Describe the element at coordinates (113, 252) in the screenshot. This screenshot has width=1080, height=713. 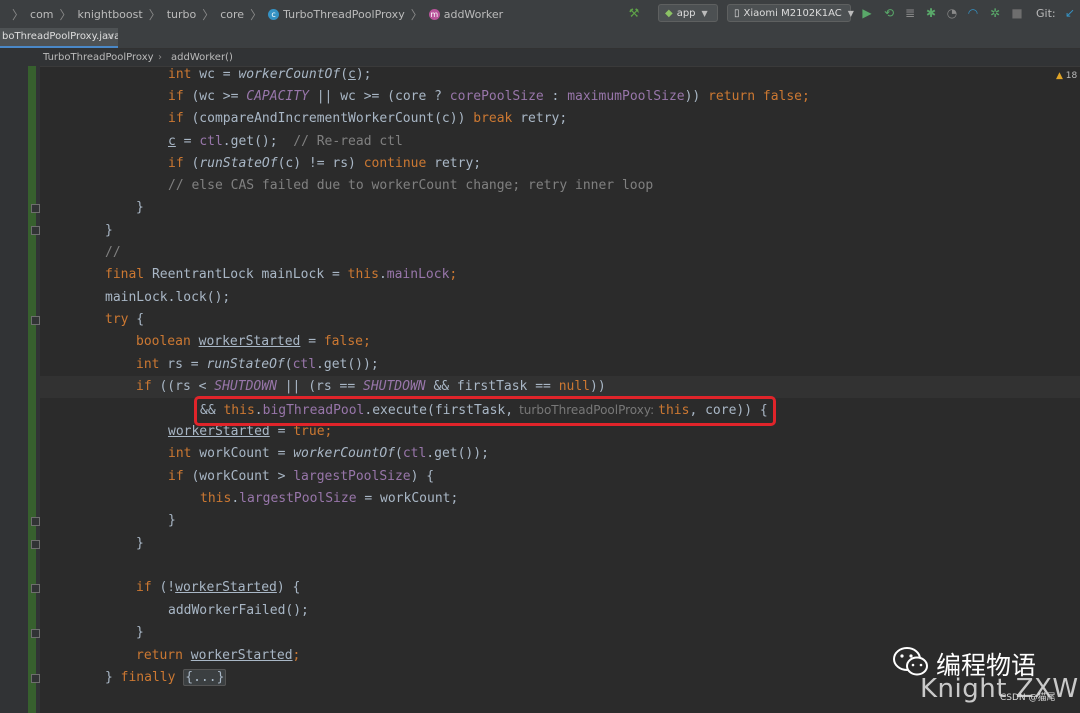
I see `code-comment: //` at that location.